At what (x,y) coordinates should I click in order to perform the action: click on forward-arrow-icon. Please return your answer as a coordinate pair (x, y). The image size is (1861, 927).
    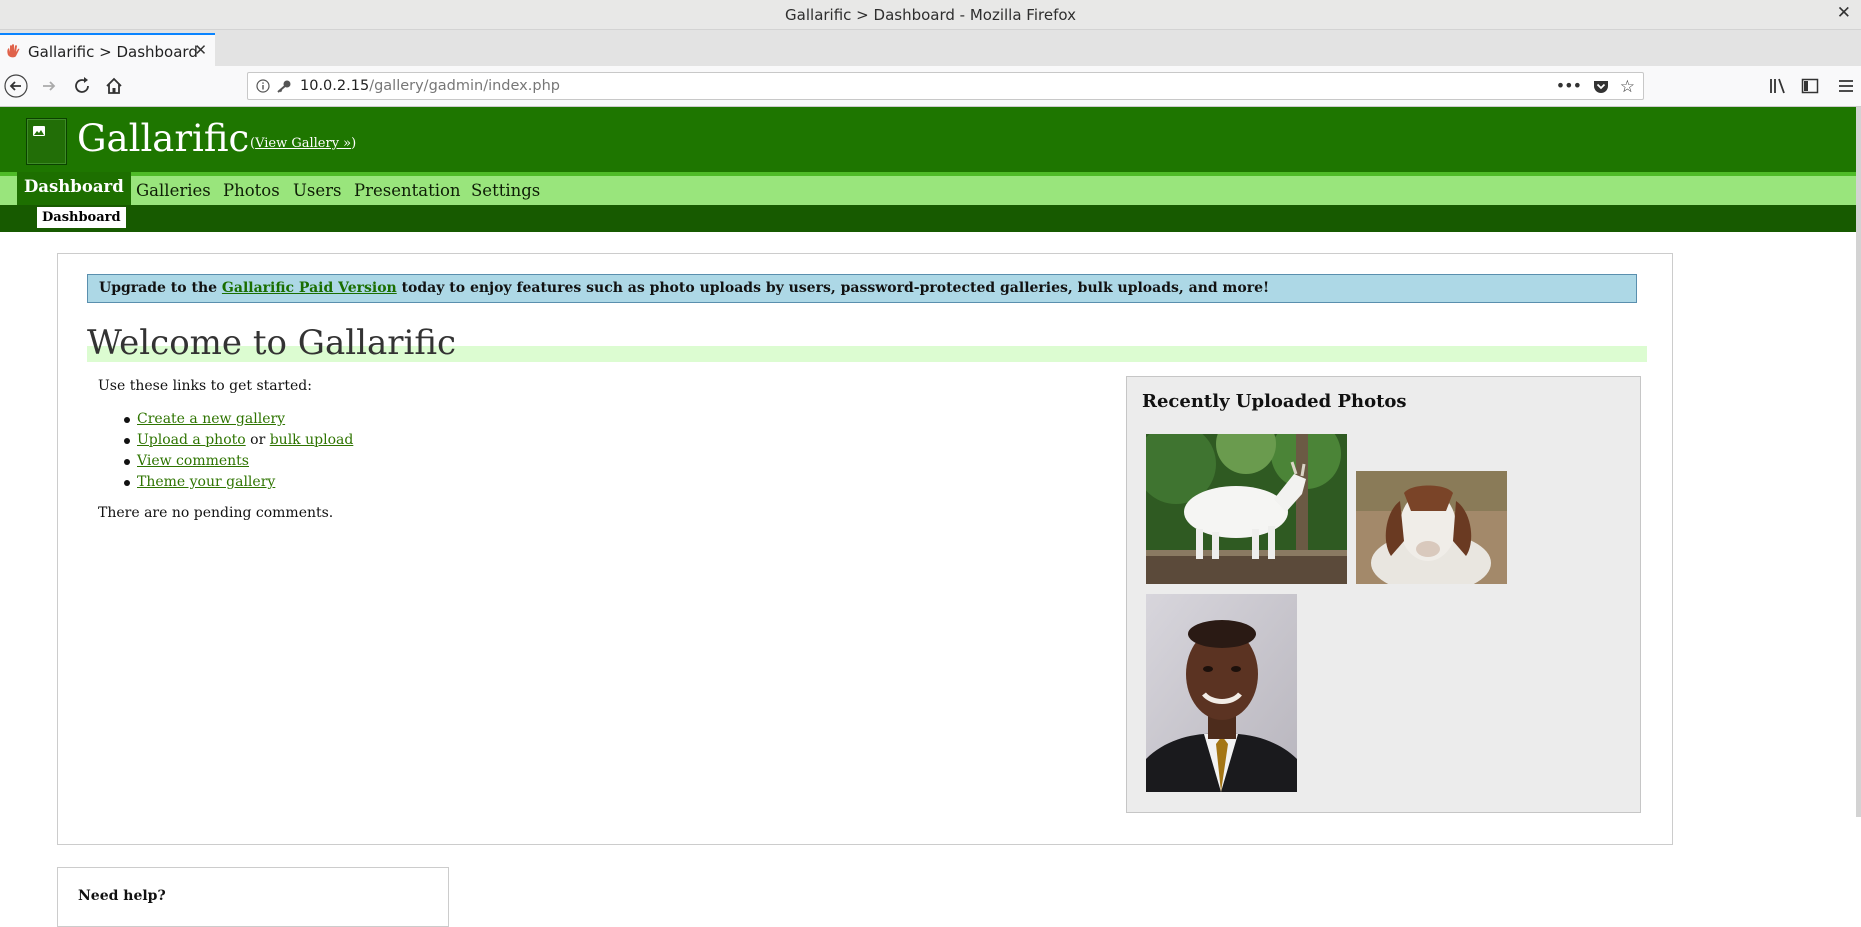
    Looking at the image, I should click on (49, 86).